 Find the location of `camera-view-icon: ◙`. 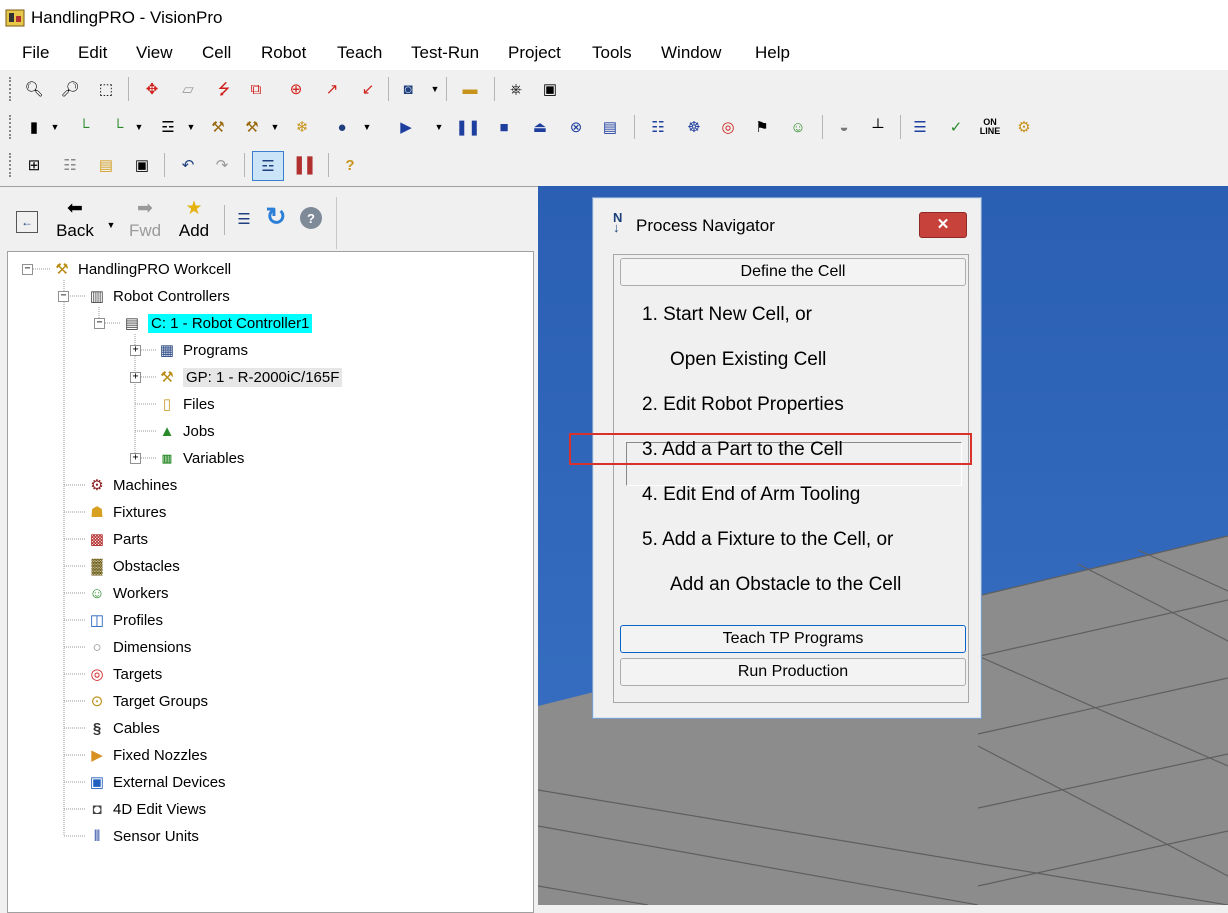

camera-view-icon: ◙ is located at coordinates (408, 89).